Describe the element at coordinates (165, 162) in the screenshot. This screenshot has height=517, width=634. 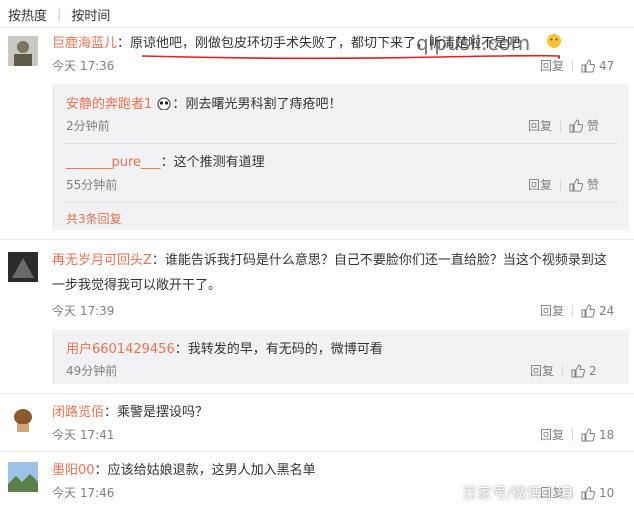
I see `reply-line: _______pure___：这个推测有道理` at that location.